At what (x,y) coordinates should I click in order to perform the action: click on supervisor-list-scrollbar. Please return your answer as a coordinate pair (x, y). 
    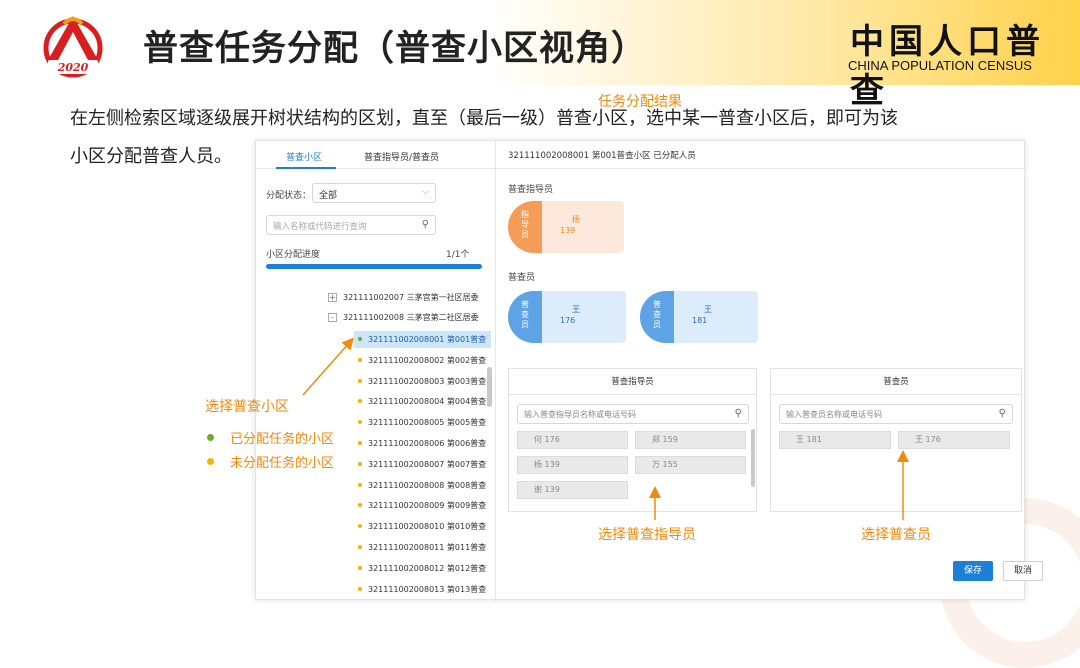
    Looking at the image, I should click on (753, 458).